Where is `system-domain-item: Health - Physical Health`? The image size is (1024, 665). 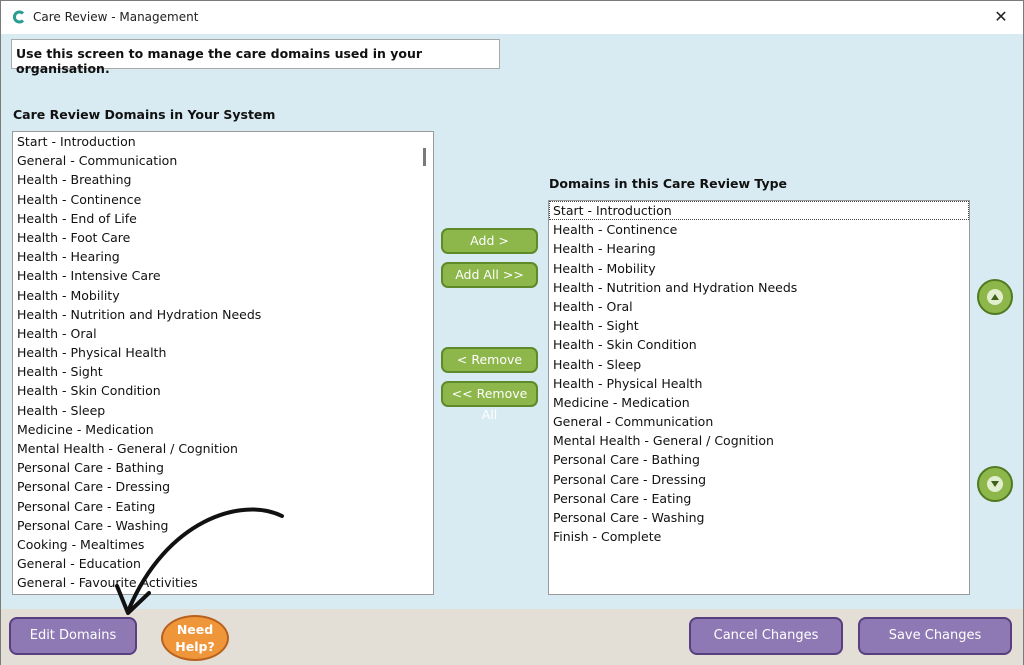
system-domain-item: Health - Physical Health is located at coordinates (223, 352).